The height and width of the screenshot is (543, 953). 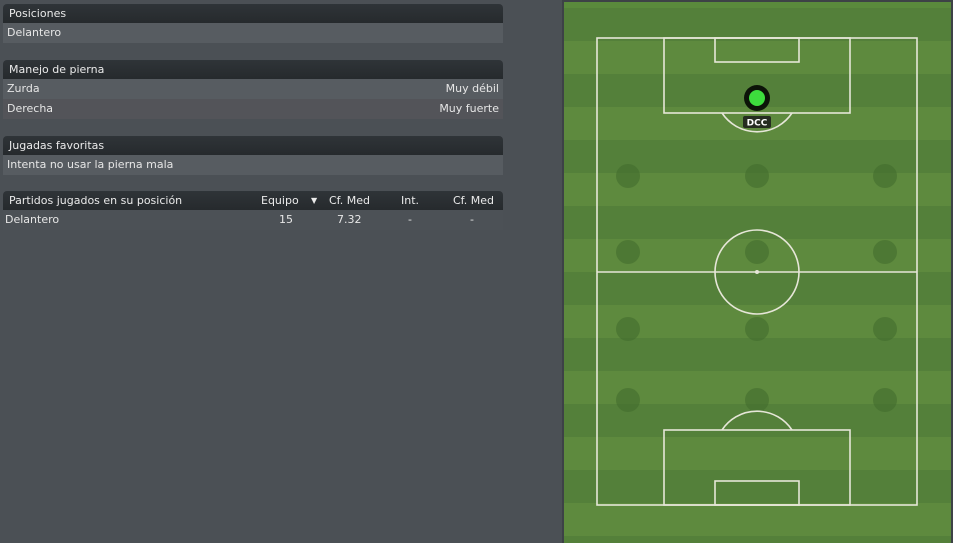 What do you see at coordinates (349, 219) in the screenshot?
I see `cell-rating: 7.32` at bounding box center [349, 219].